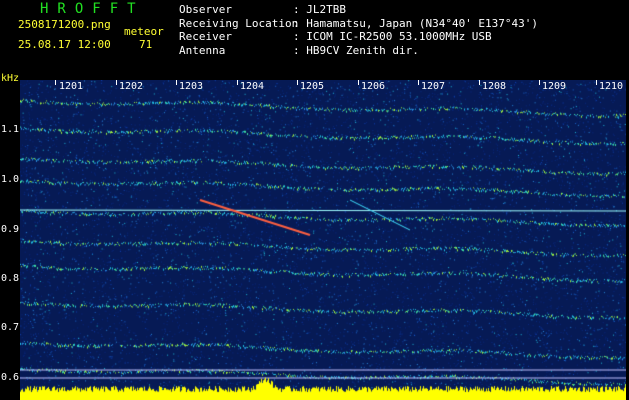 The width and height of the screenshot is (629, 400). What do you see at coordinates (10, 129) in the screenshot?
I see `y-tick-label: 1.1` at bounding box center [10, 129].